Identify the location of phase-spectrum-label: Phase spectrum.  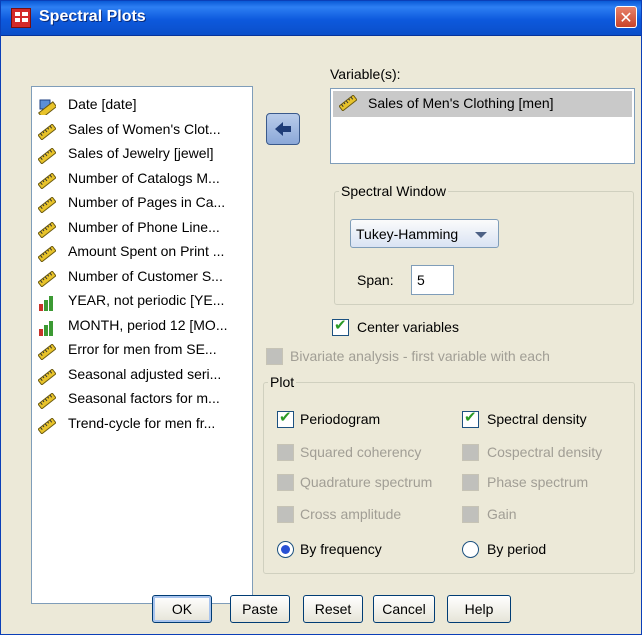
(538, 482).